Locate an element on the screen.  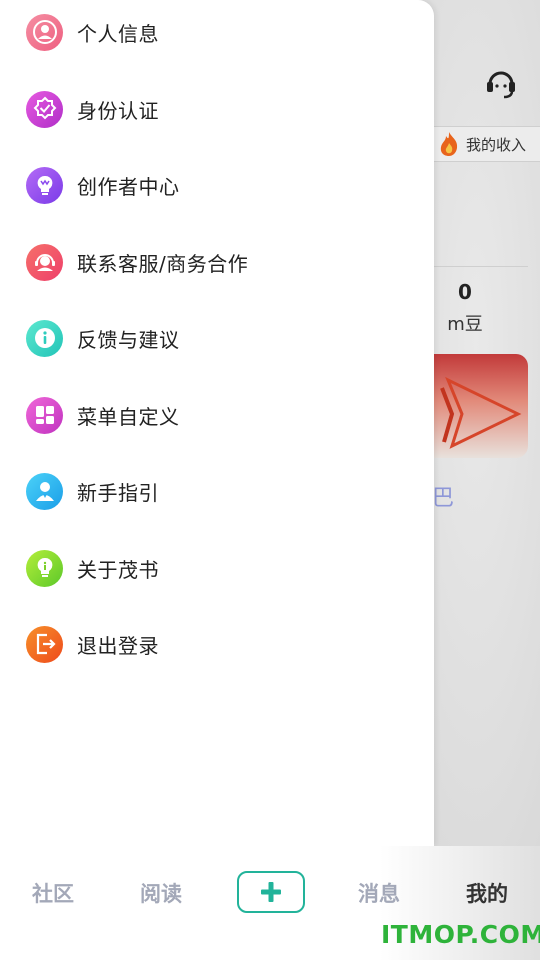
my-income-link: 我的收入 is located at coordinates (487, 144).